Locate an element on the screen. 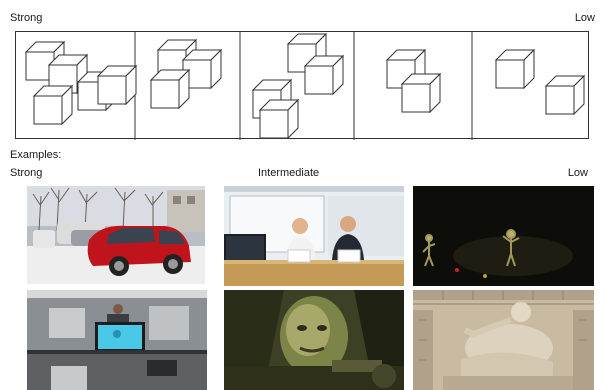  parked-cars-photo is located at coordinates (116, 235).